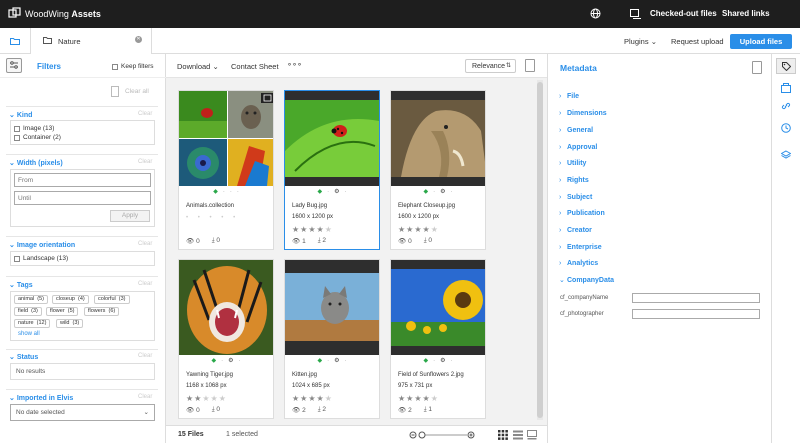  Describe the element at coordinates (575, 230) in the screenshot. I see `metadata-section-creator: › Creator` at that location.